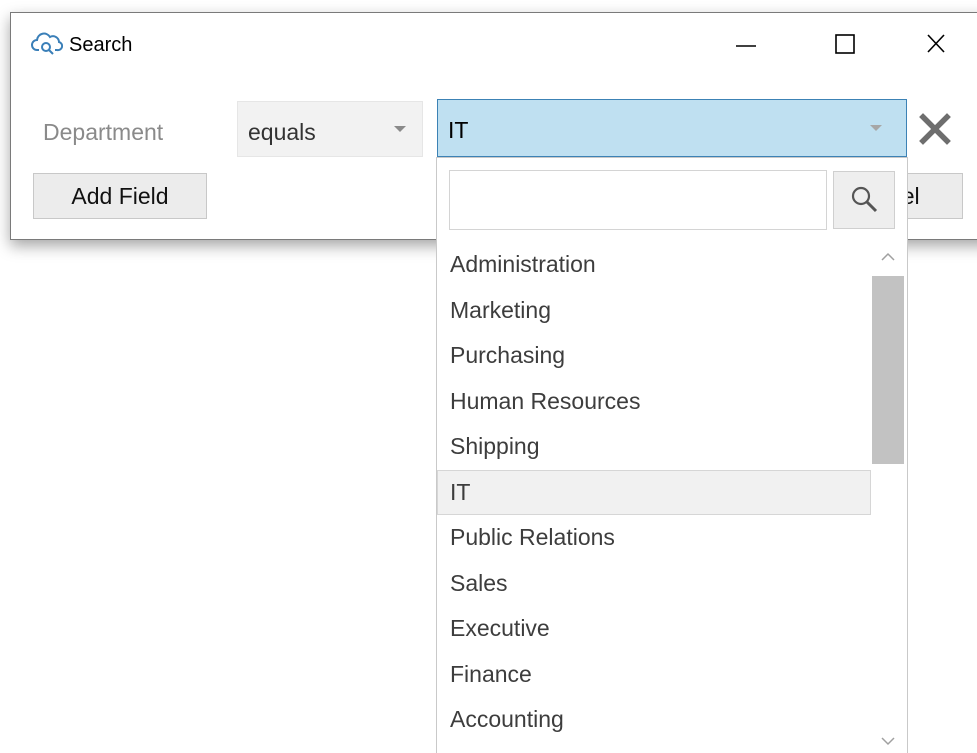 The width and height of the screenshot is (977, 753). I want to click on list-item: Finance, so click(654, 675).